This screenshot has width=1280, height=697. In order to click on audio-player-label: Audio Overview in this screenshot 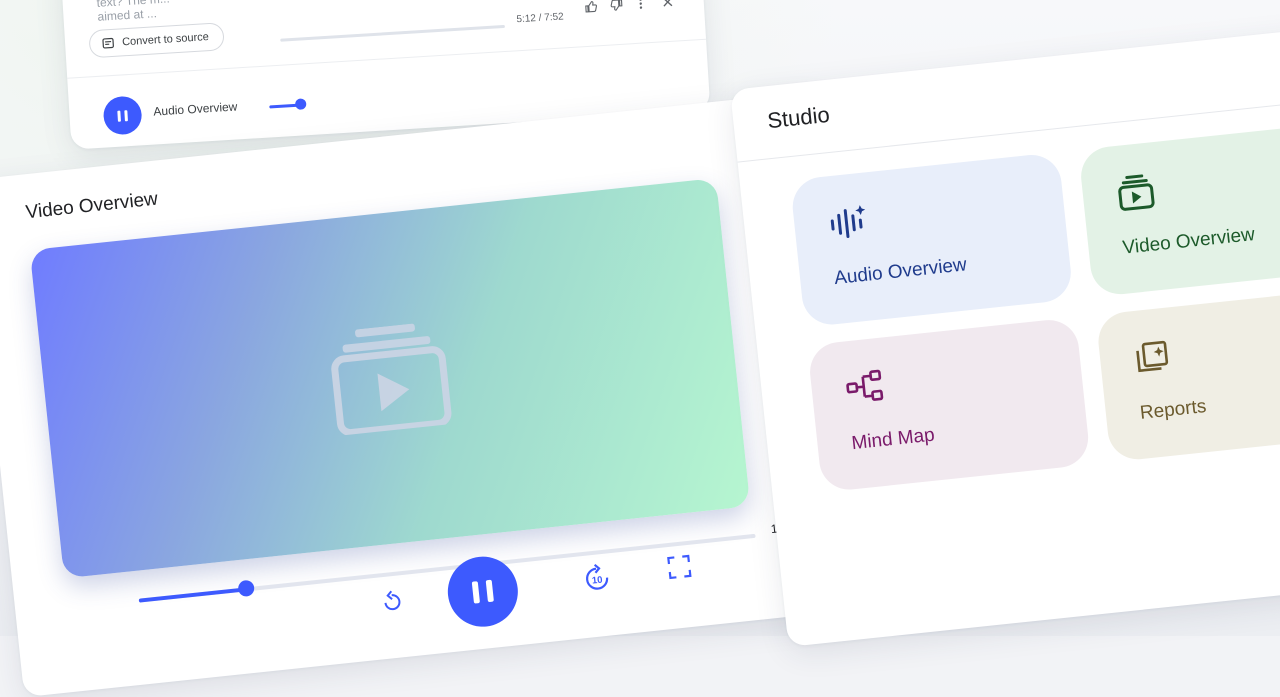, I will do `click(195, 108)`.